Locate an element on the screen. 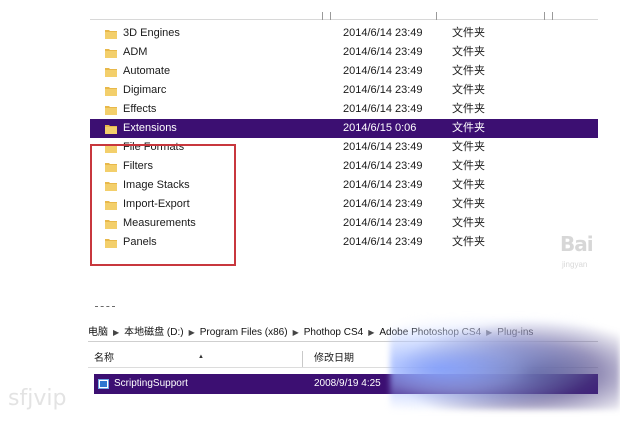  baidu-watermark-sub: jingyan is located at coordinates (575, 264).